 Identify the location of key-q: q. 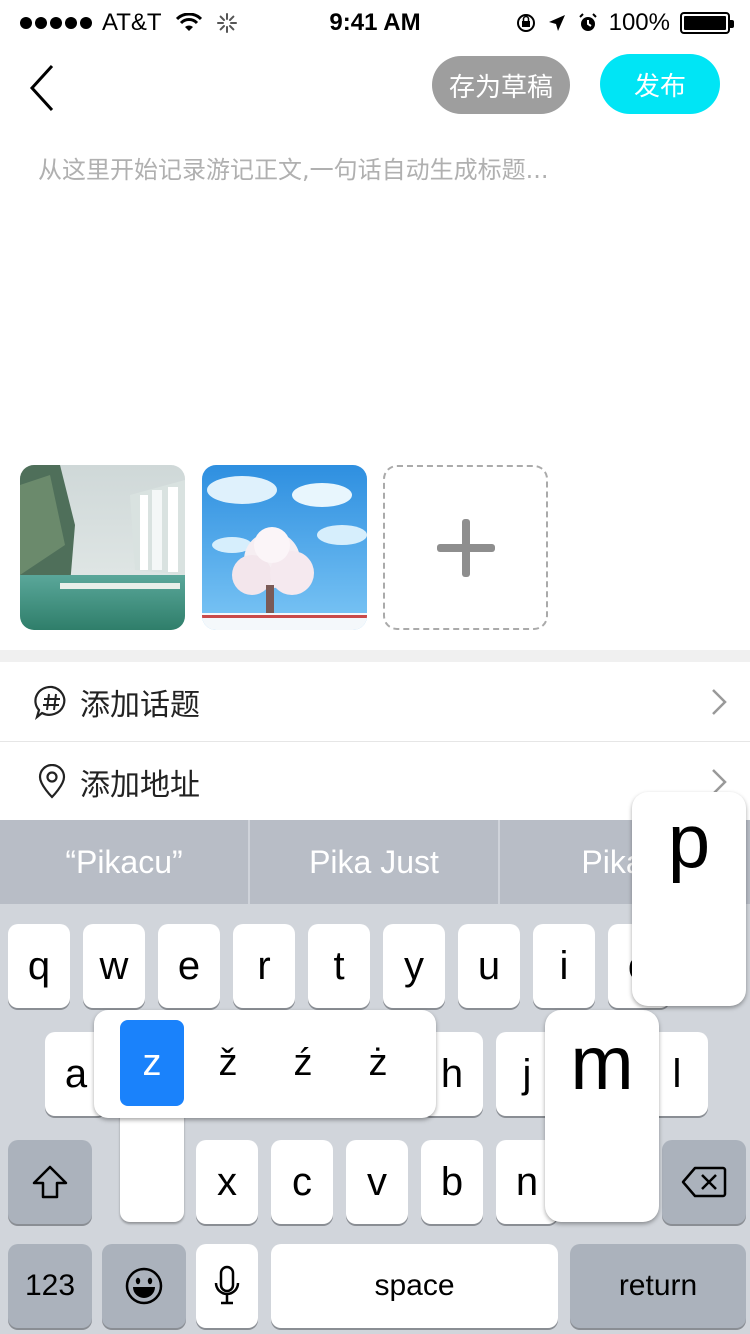
(39, 966).